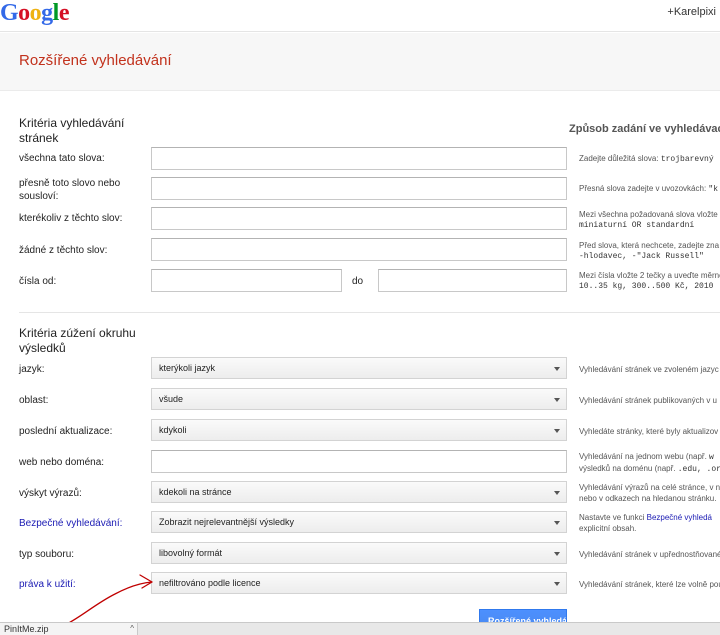 The height and width of the screenshot is (635, 720). What do you see at coordinates (360, 62) in the screenshot?
I see `title-bar: Rozšířené vyhledávání` at bounding box center [360, 62].